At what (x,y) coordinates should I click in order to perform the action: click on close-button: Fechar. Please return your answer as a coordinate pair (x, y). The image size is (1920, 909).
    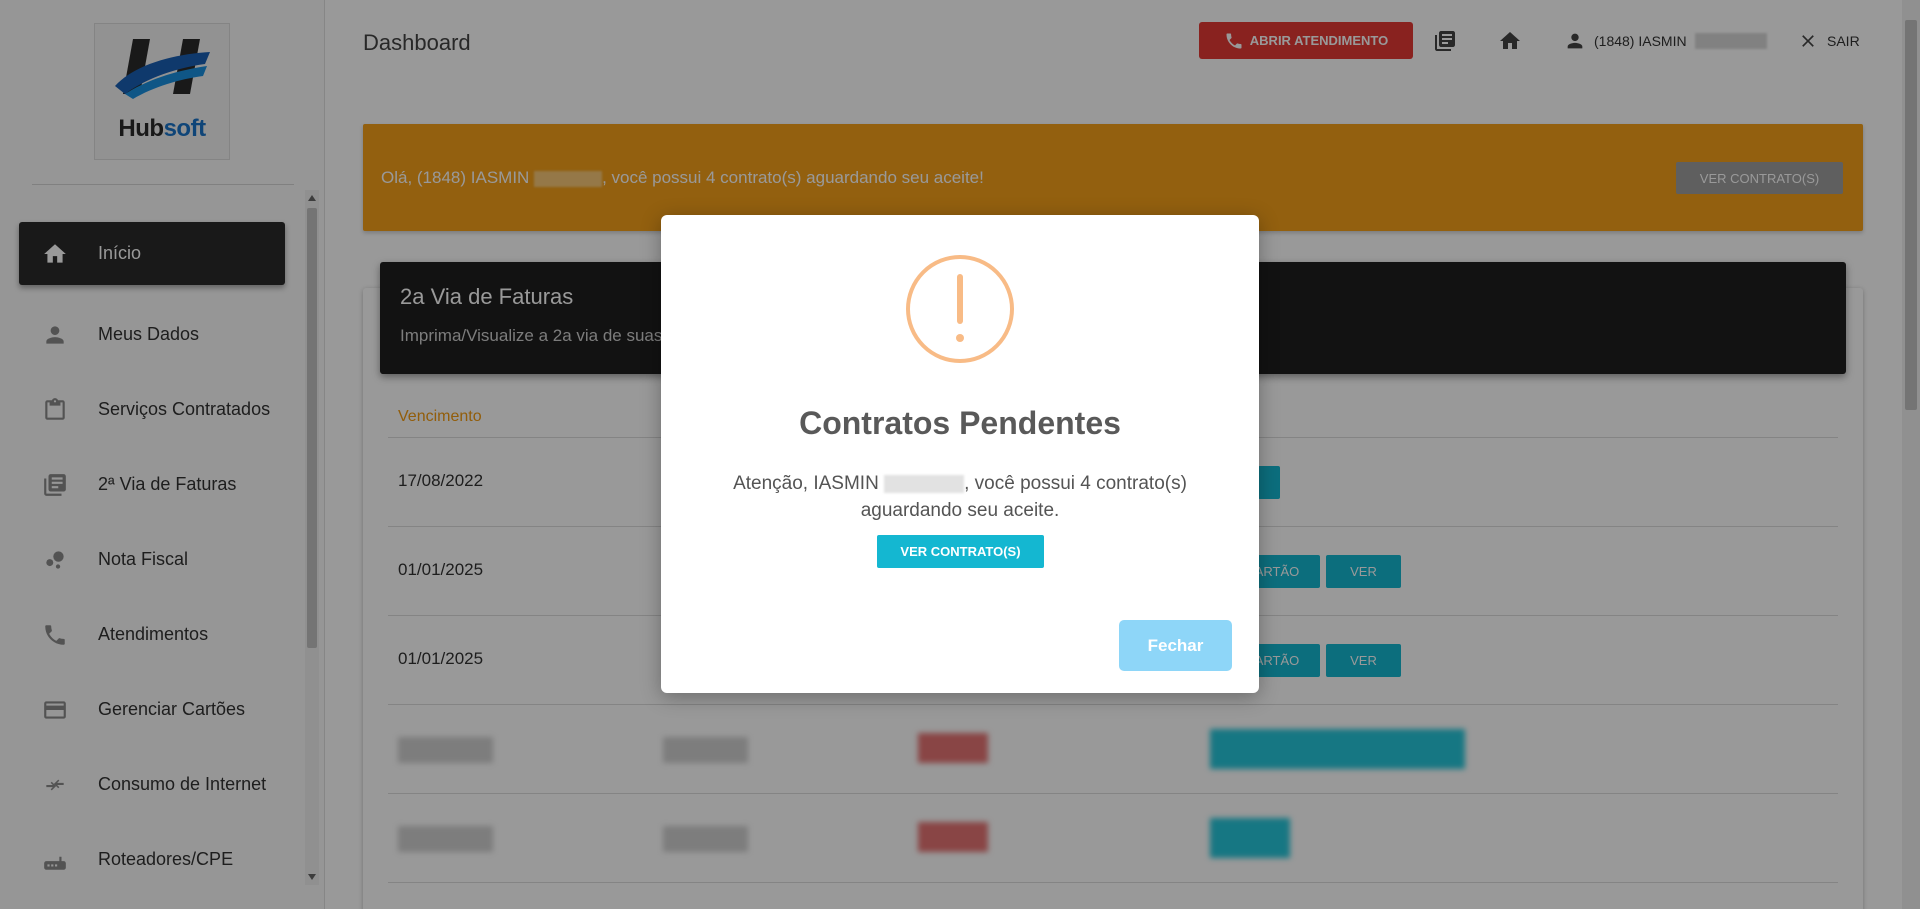
    Looking at the image, I should click on (1175, 645).